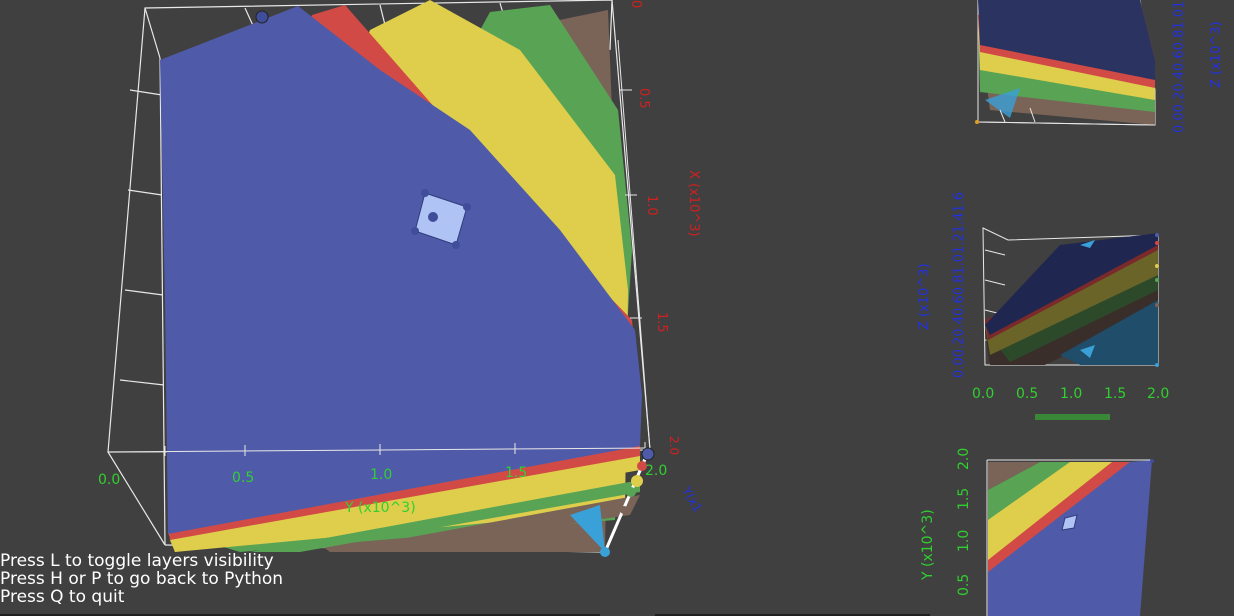 This screenshot has height=616, width=1234. I want to click on top-right-view: 0.00.20.40.60.81.01.21 Z (x10^3), so click(1099, 66).